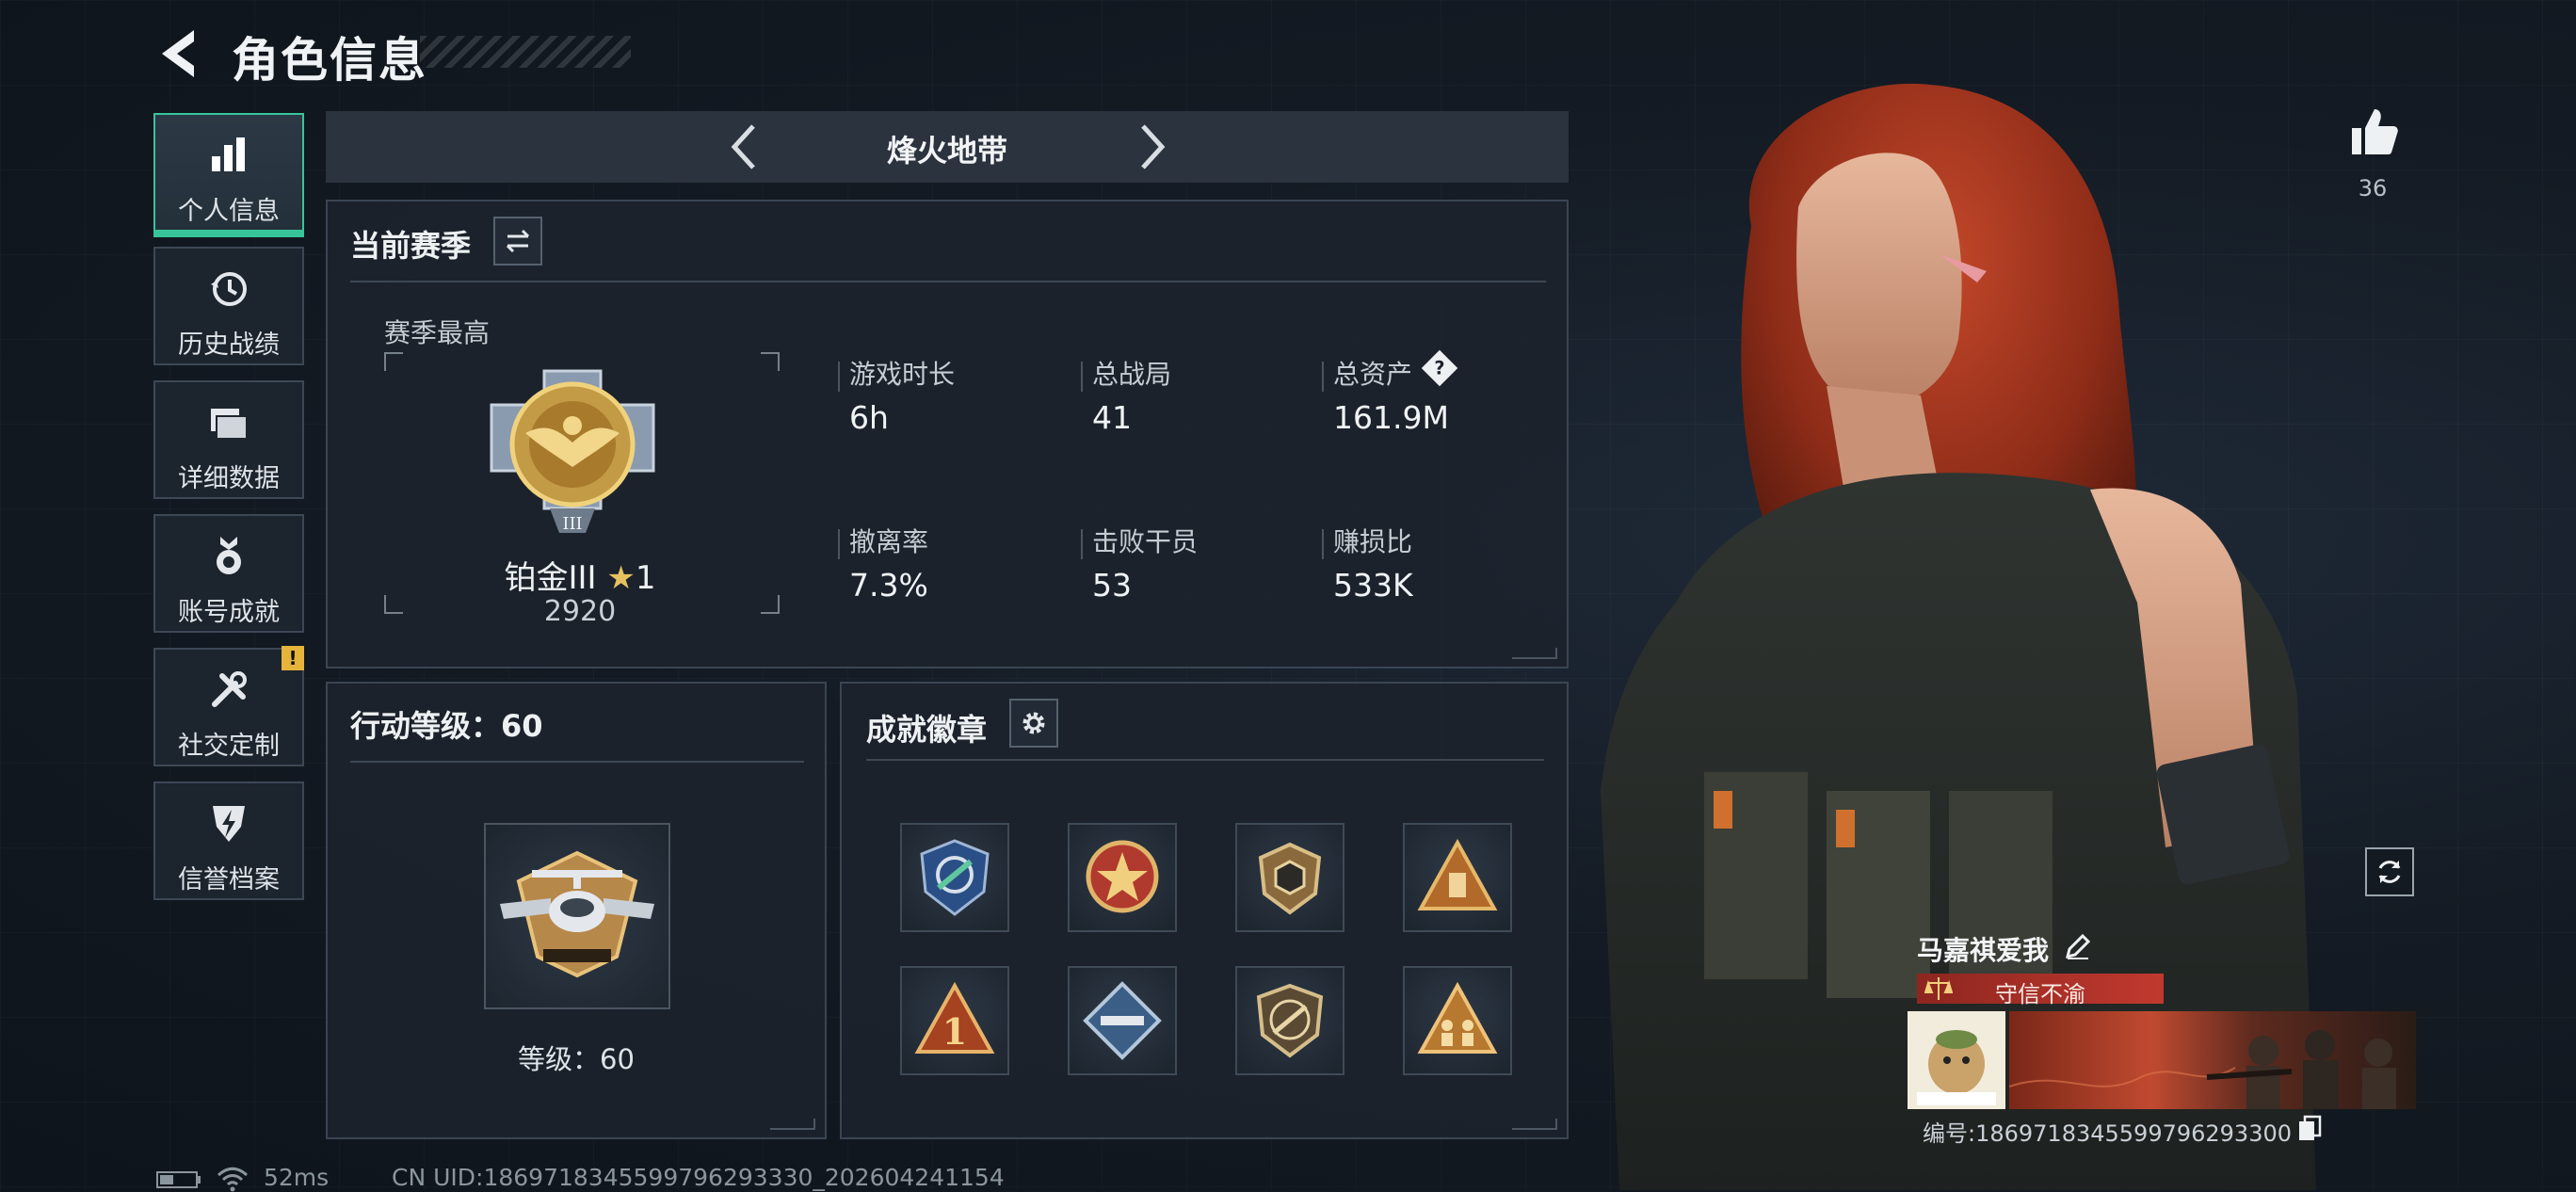  What do you see at coordinates (2108, 1134) in the screenshot?
I see `player-id: 编号:1869718345599796293300` at bounding box center [2108, 1134].